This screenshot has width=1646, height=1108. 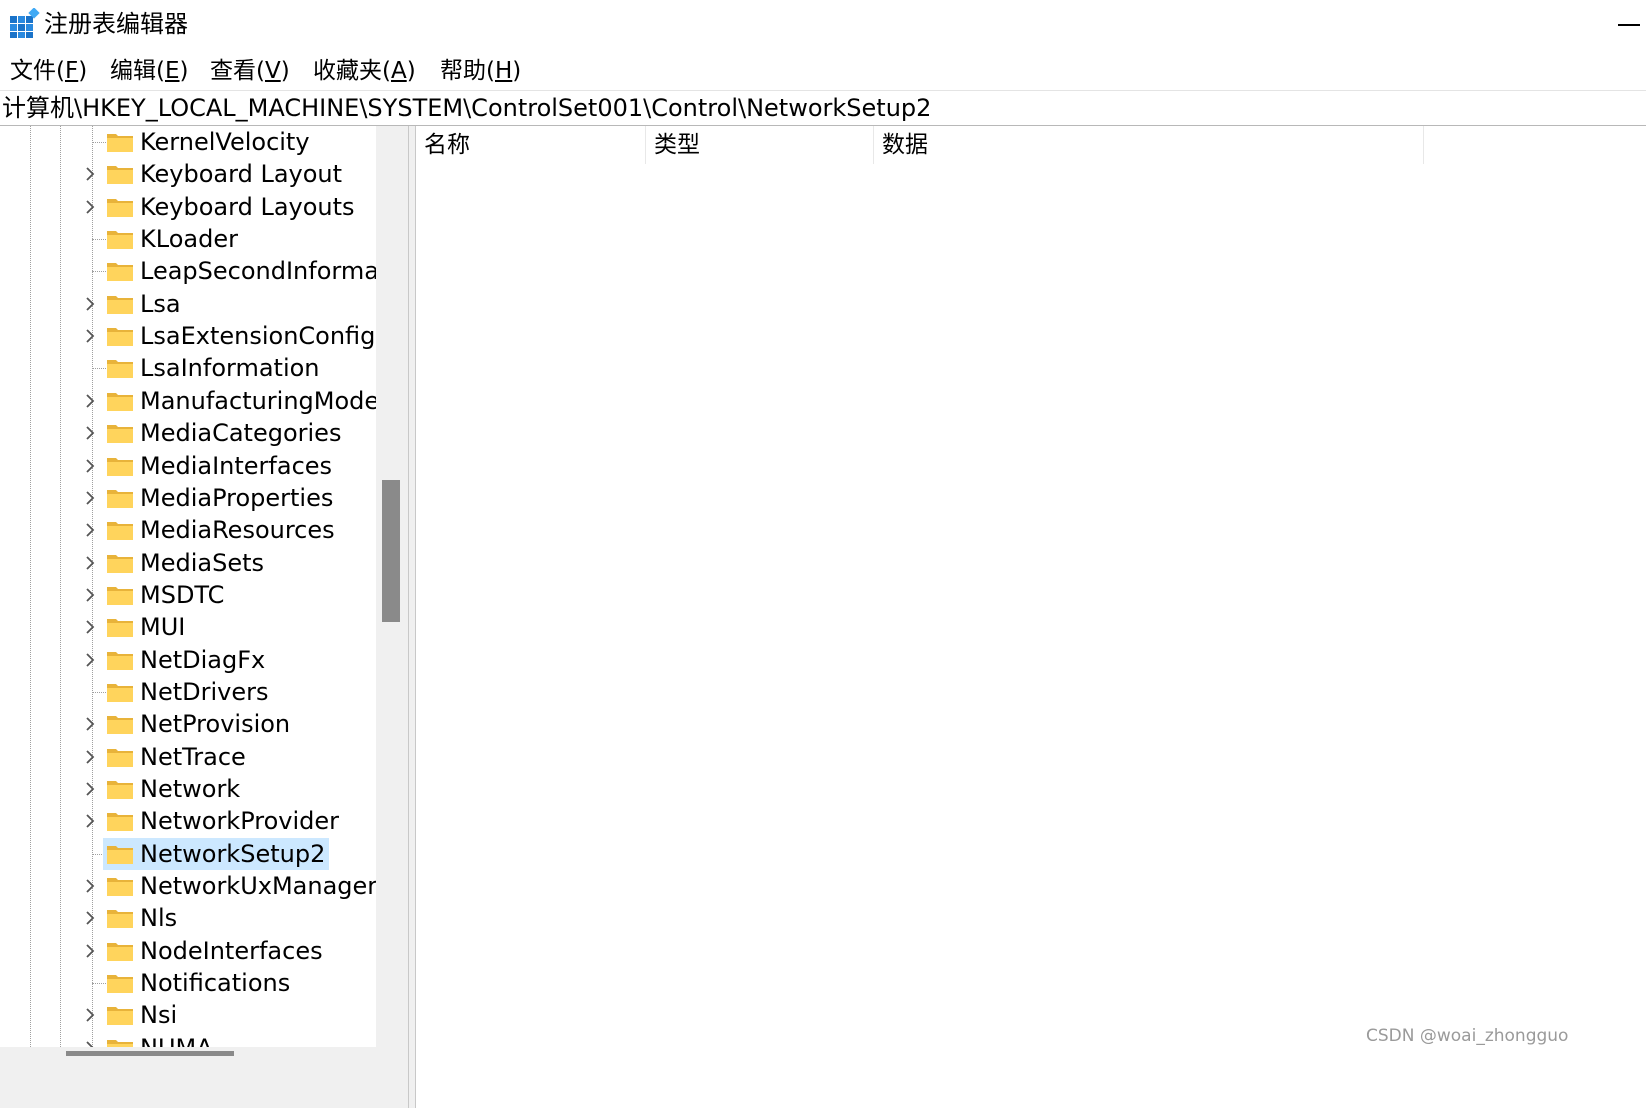 What do you see at coordinates (188, 692) in the screenshot?
I see `tree-node: NetDrivers` at bounding box center [188, 692].